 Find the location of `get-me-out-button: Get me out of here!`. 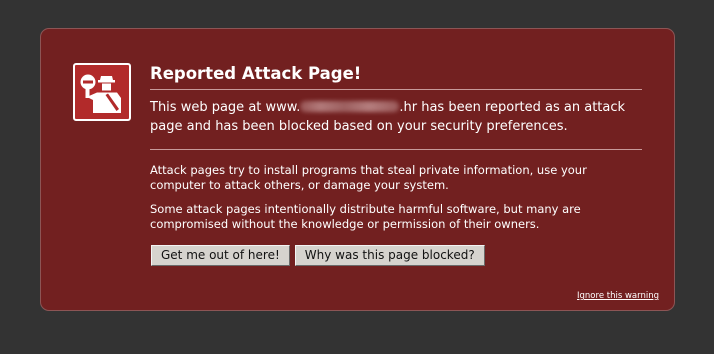

get-me-out-button: Get me out of here! is located at coordinates (220, 255).